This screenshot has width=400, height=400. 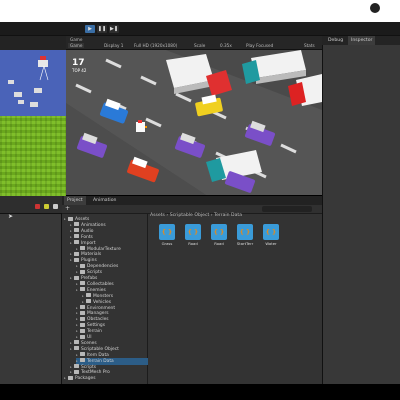 I want to click on tab-debug: Debug, so click(x=335, y=40).